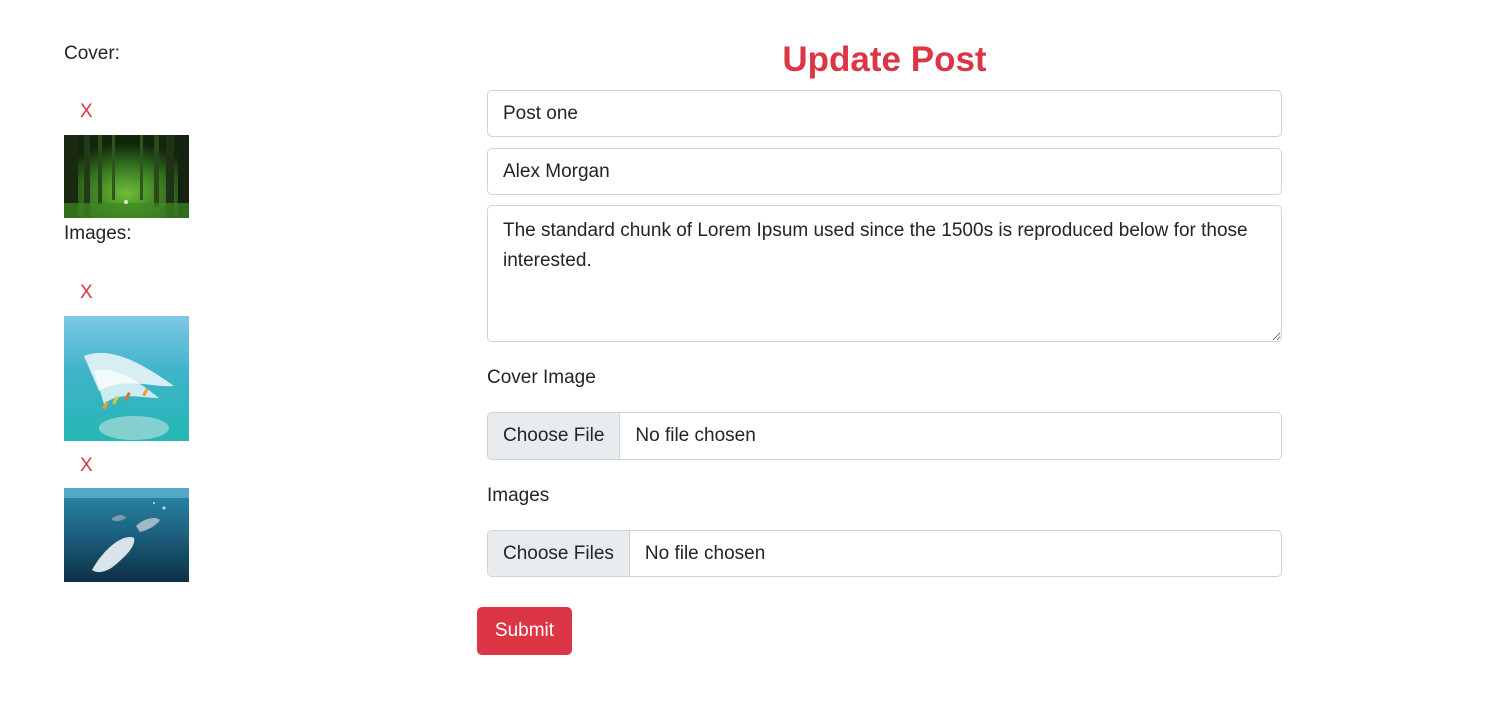 This screenshot has height=721, width=1511. Describe the element at coordinates (705, 553) in the screenshot. I see `images-file-status: No file chosen` at that location.